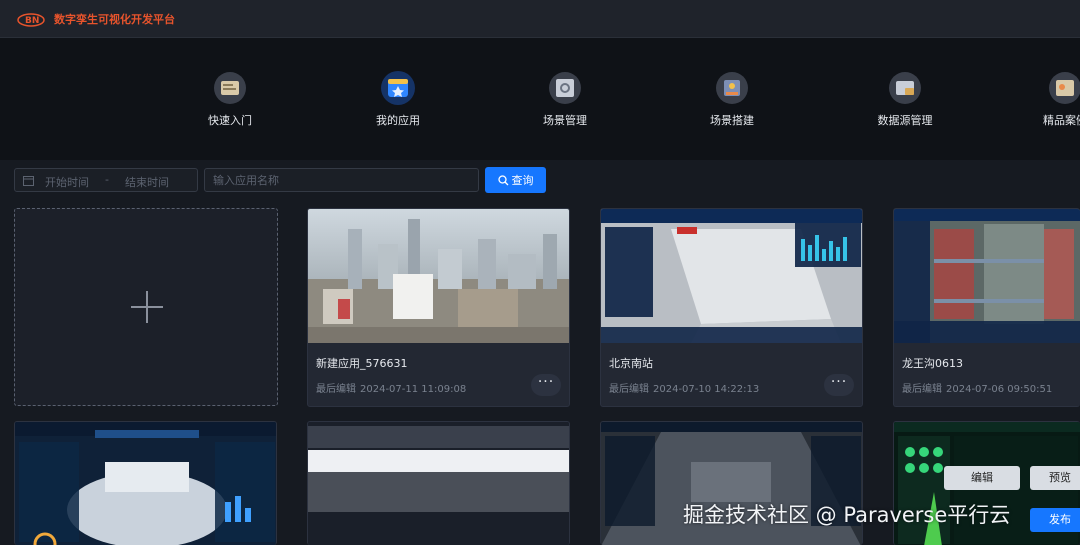 This screenshot has width=1080, height=545. Describe the element at coordinates (1055, 478) in the screenshot. I see `preview-button: 预览` at that location.